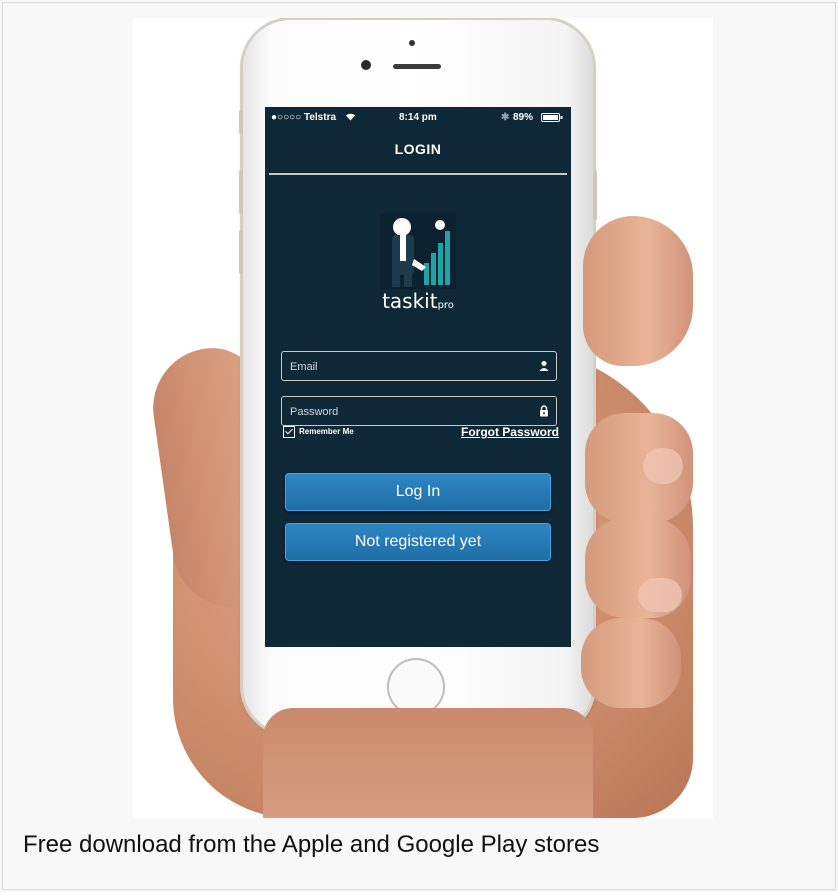 This screenshot has height=892, width=838. I want to click on register-button: Not registered yet, so click(418, 542).